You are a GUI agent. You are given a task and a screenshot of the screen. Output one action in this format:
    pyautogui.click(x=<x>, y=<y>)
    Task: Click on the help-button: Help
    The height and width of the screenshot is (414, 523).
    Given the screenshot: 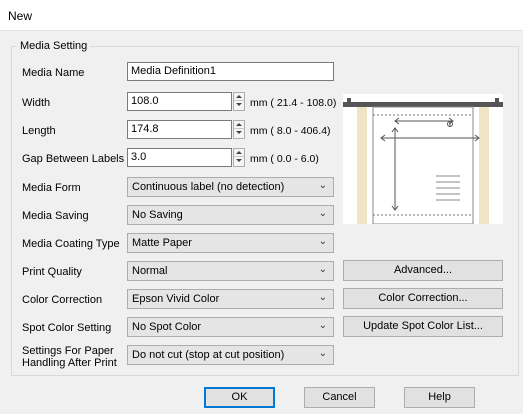 What is the action you would take?
    pyautogui.click(x=439, y=397)
    